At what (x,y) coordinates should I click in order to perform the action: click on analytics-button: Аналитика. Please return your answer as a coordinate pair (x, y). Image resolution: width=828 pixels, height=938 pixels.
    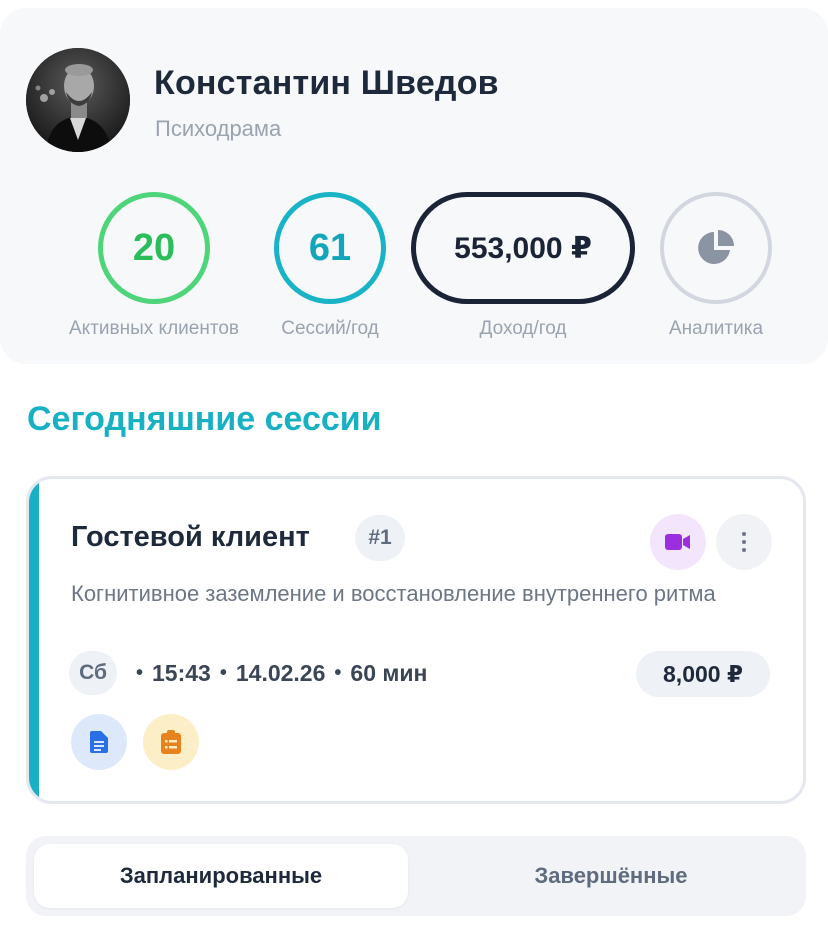
    Looking at the image, I should click on (716, 265).